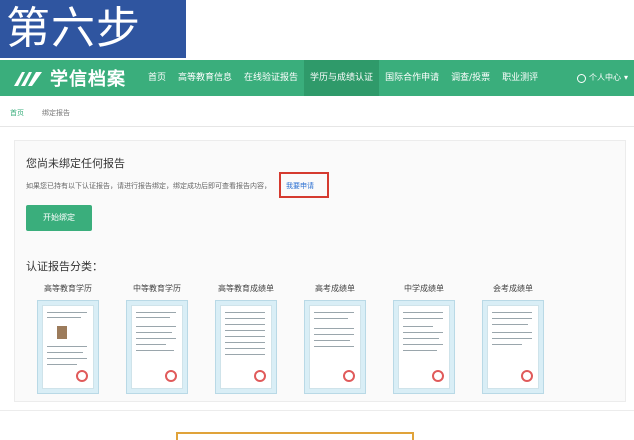  Describe the element at coordinates (93, 29) in the screenshot. I see `step-label: 第六步` at that location.